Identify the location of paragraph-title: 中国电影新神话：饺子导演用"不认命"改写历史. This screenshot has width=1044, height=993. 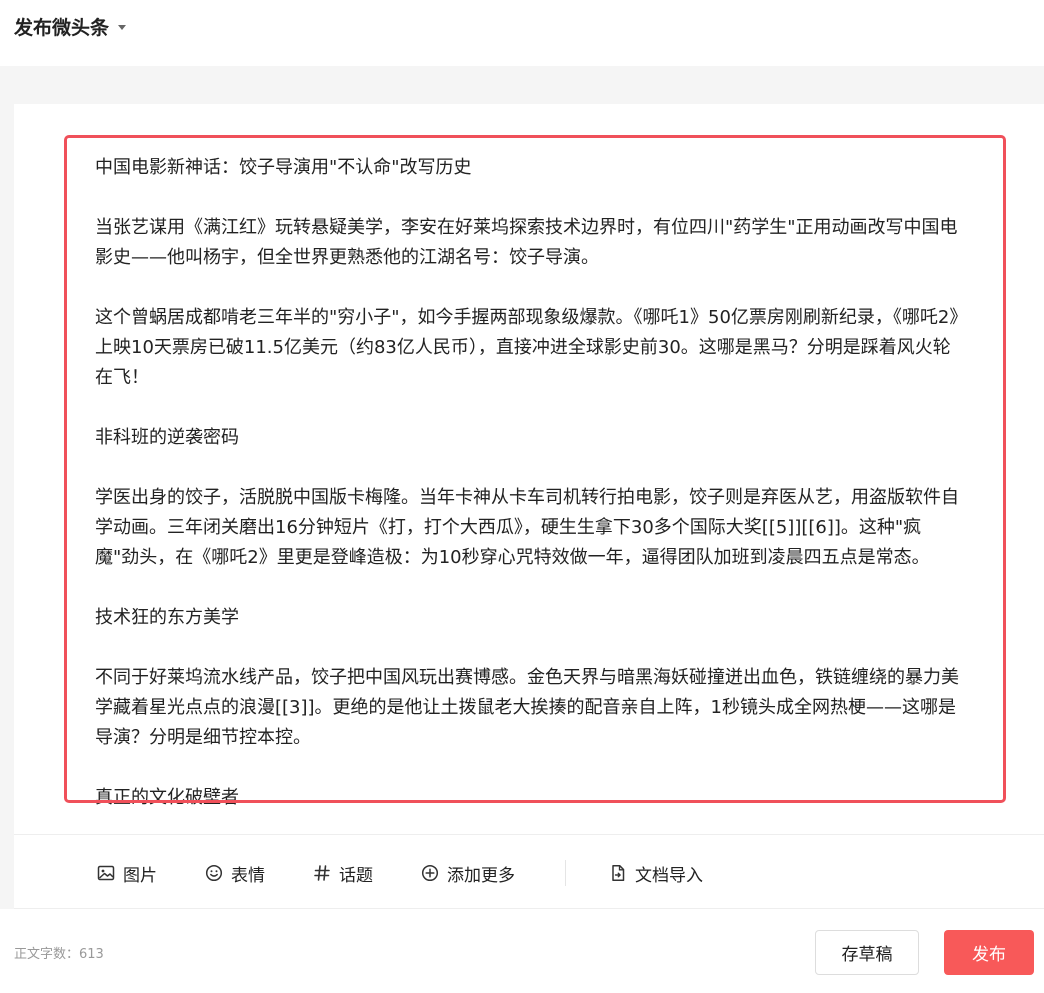
(283, 167).